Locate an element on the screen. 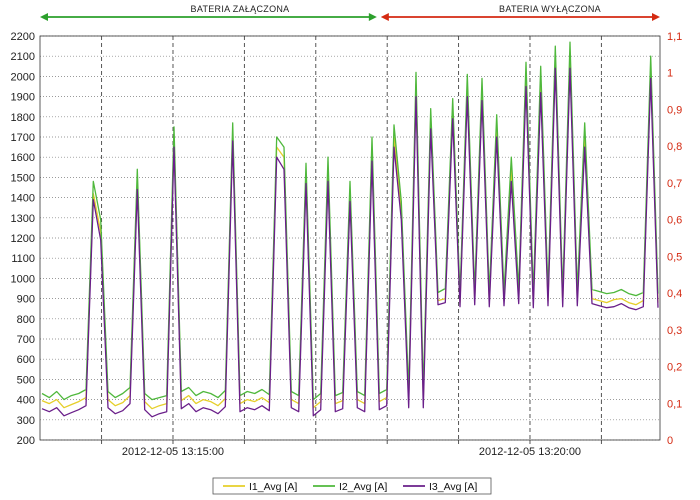  legend: I1_Avg [A] I2_Avg [A] I3_Avg [A] is located at coordinates (352, 486).